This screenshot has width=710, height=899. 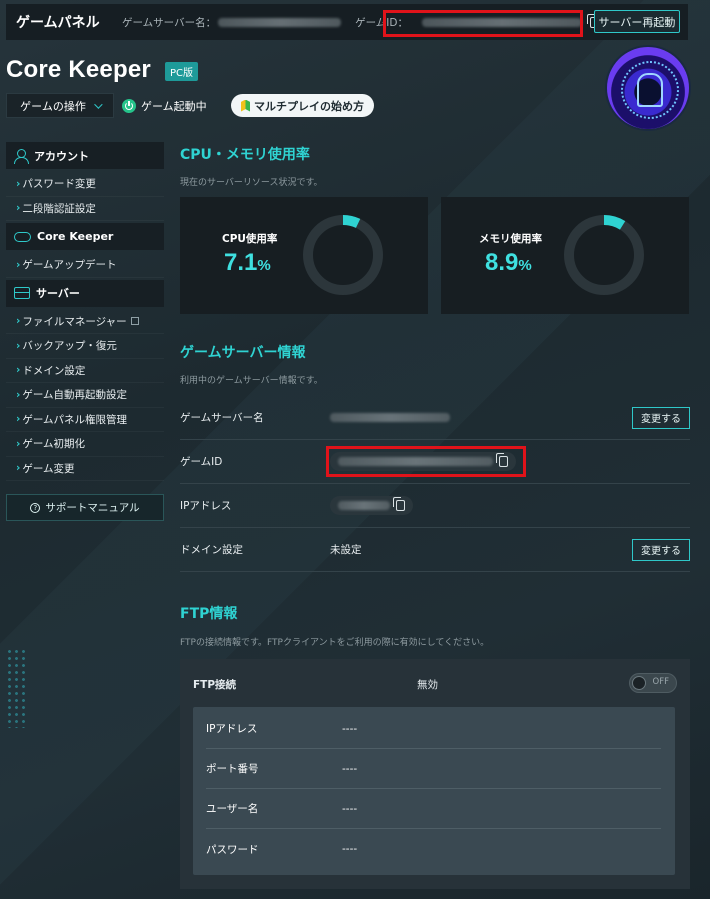 What do you see at coordinates (59, 208) in the screenshot?
I see `sidebar-item-label: 二段階認証設定` at bounding box center [59, 208].